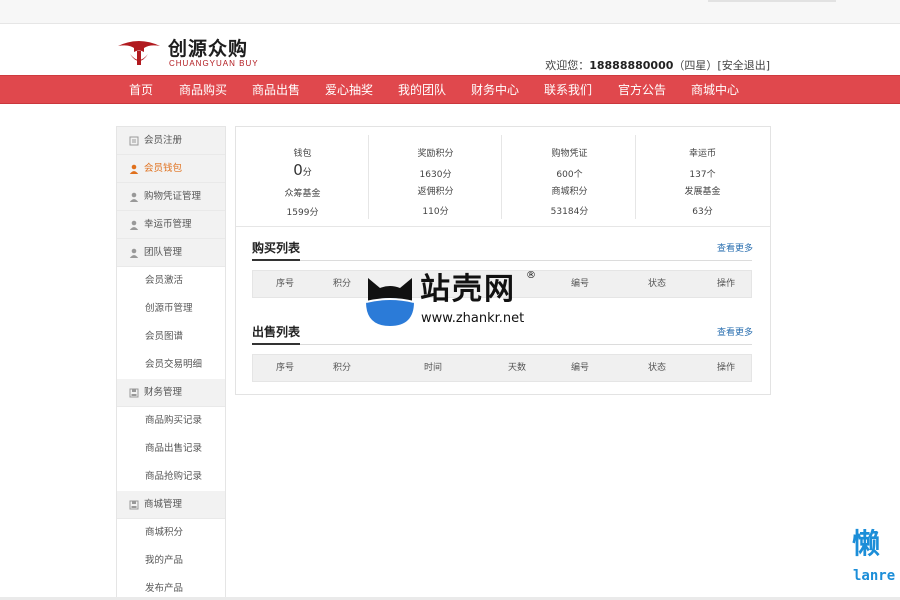 The height and width of the screenshot is (600, 900). Describe the element at coordinates (139, 53) in the screenshot. I see `logo-emblem-icon` at that location.